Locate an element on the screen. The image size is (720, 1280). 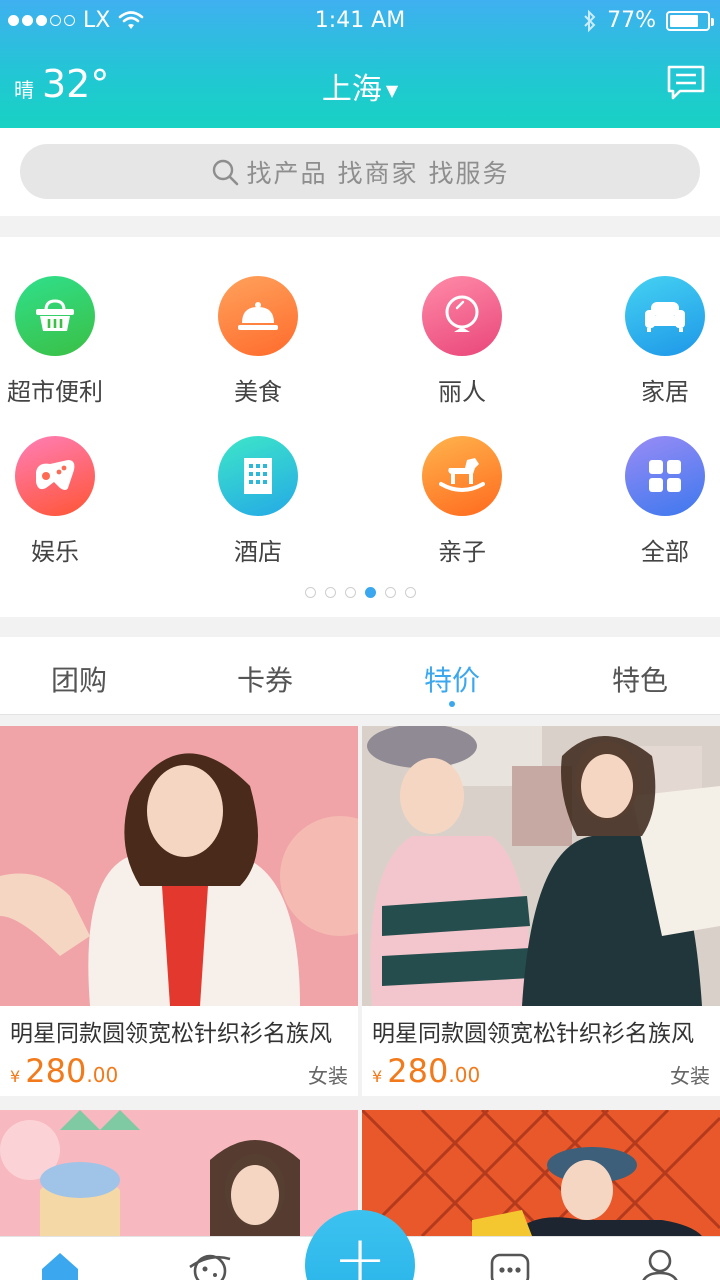
bluetooth-icon is located at coordinates (590, 20).